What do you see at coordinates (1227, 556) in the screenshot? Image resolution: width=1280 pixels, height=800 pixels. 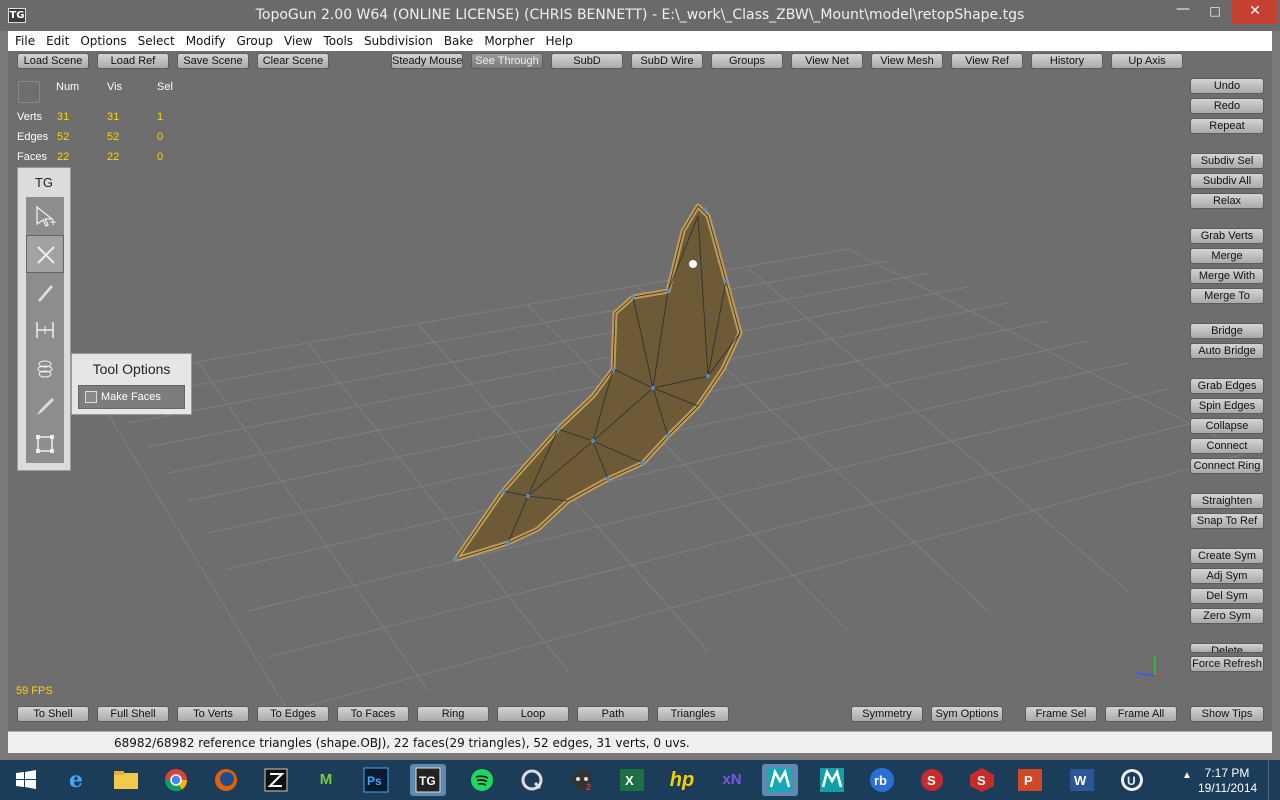 I see `create-sym-button: Create Sym` at bounding box center [1227, 556].